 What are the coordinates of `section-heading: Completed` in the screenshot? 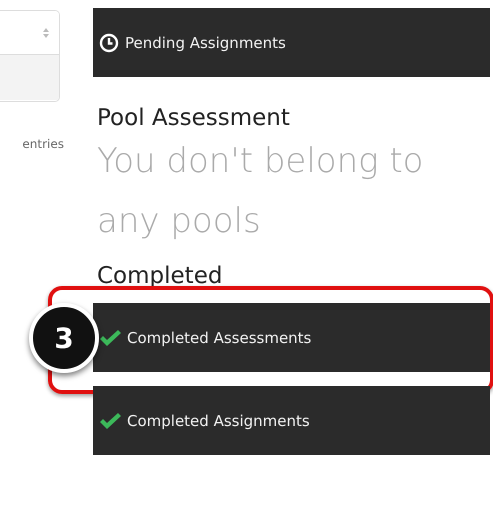 It's located at (160, 276).